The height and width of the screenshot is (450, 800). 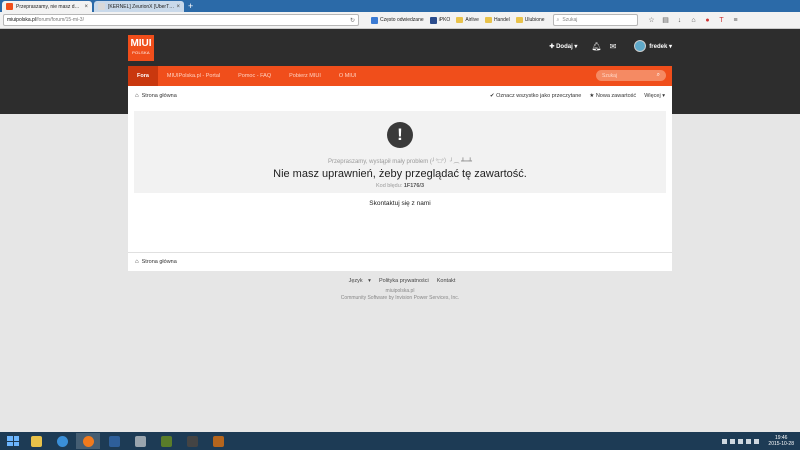 I want to click on browser-tab: [KERNEL] ZeurionX [UberT… ×, so click(x=139, y=6).